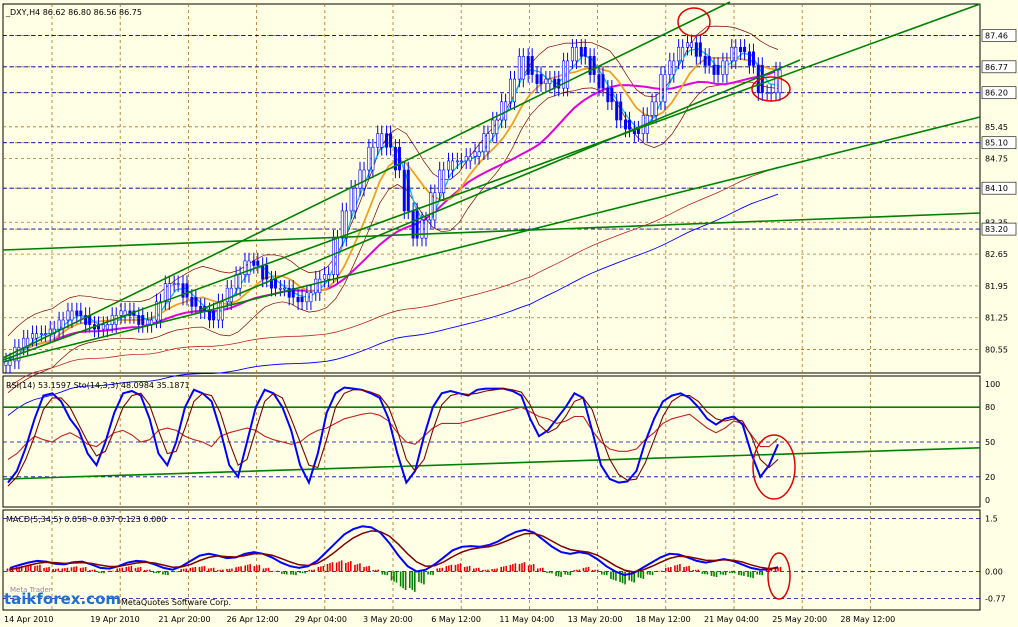 The width and height of the screenshot is (1018, 627). Describe the element at coordinates (31, 590) in the screenshot. I see `watermark-brand: Meta Trader` at that location.